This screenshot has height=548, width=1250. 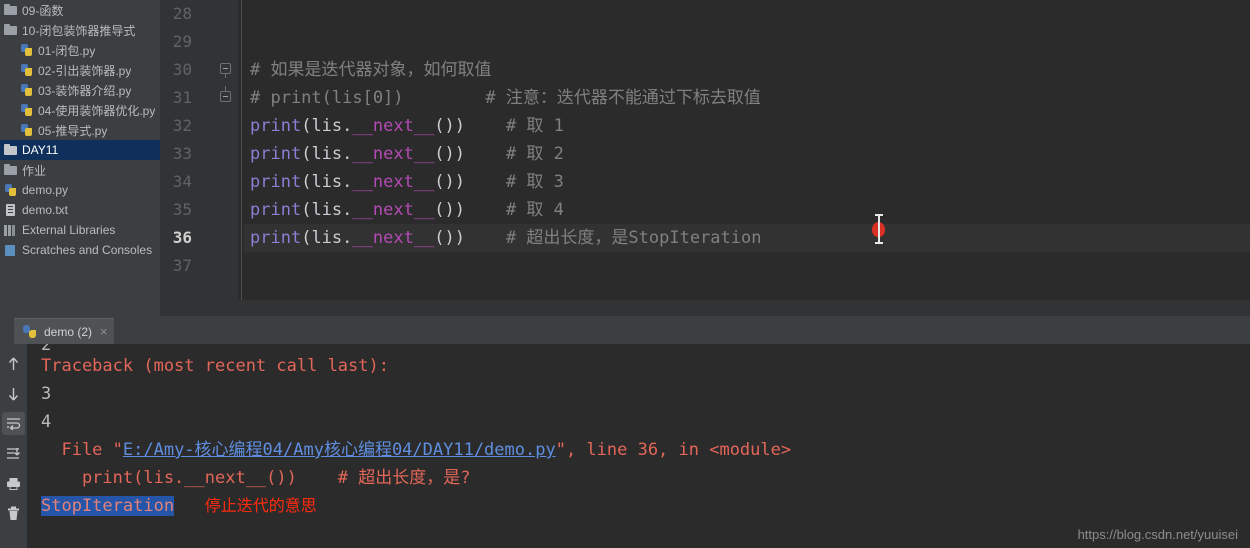 What do you see at coordinates (182, 181) in the screenshot?
I see `line-number-34: 34` at bounding box center [182, 181].